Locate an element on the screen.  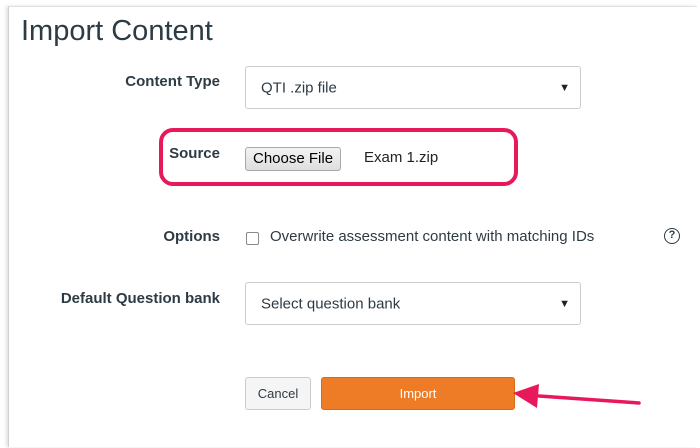
content-type-value: QTI .zip file is located at coordinates (299, 87).